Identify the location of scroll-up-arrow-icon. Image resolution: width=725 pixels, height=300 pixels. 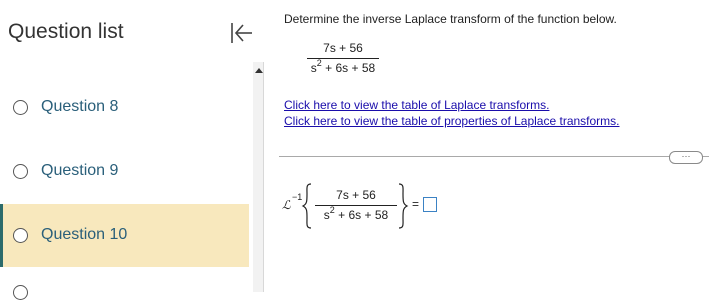
(259, 70).